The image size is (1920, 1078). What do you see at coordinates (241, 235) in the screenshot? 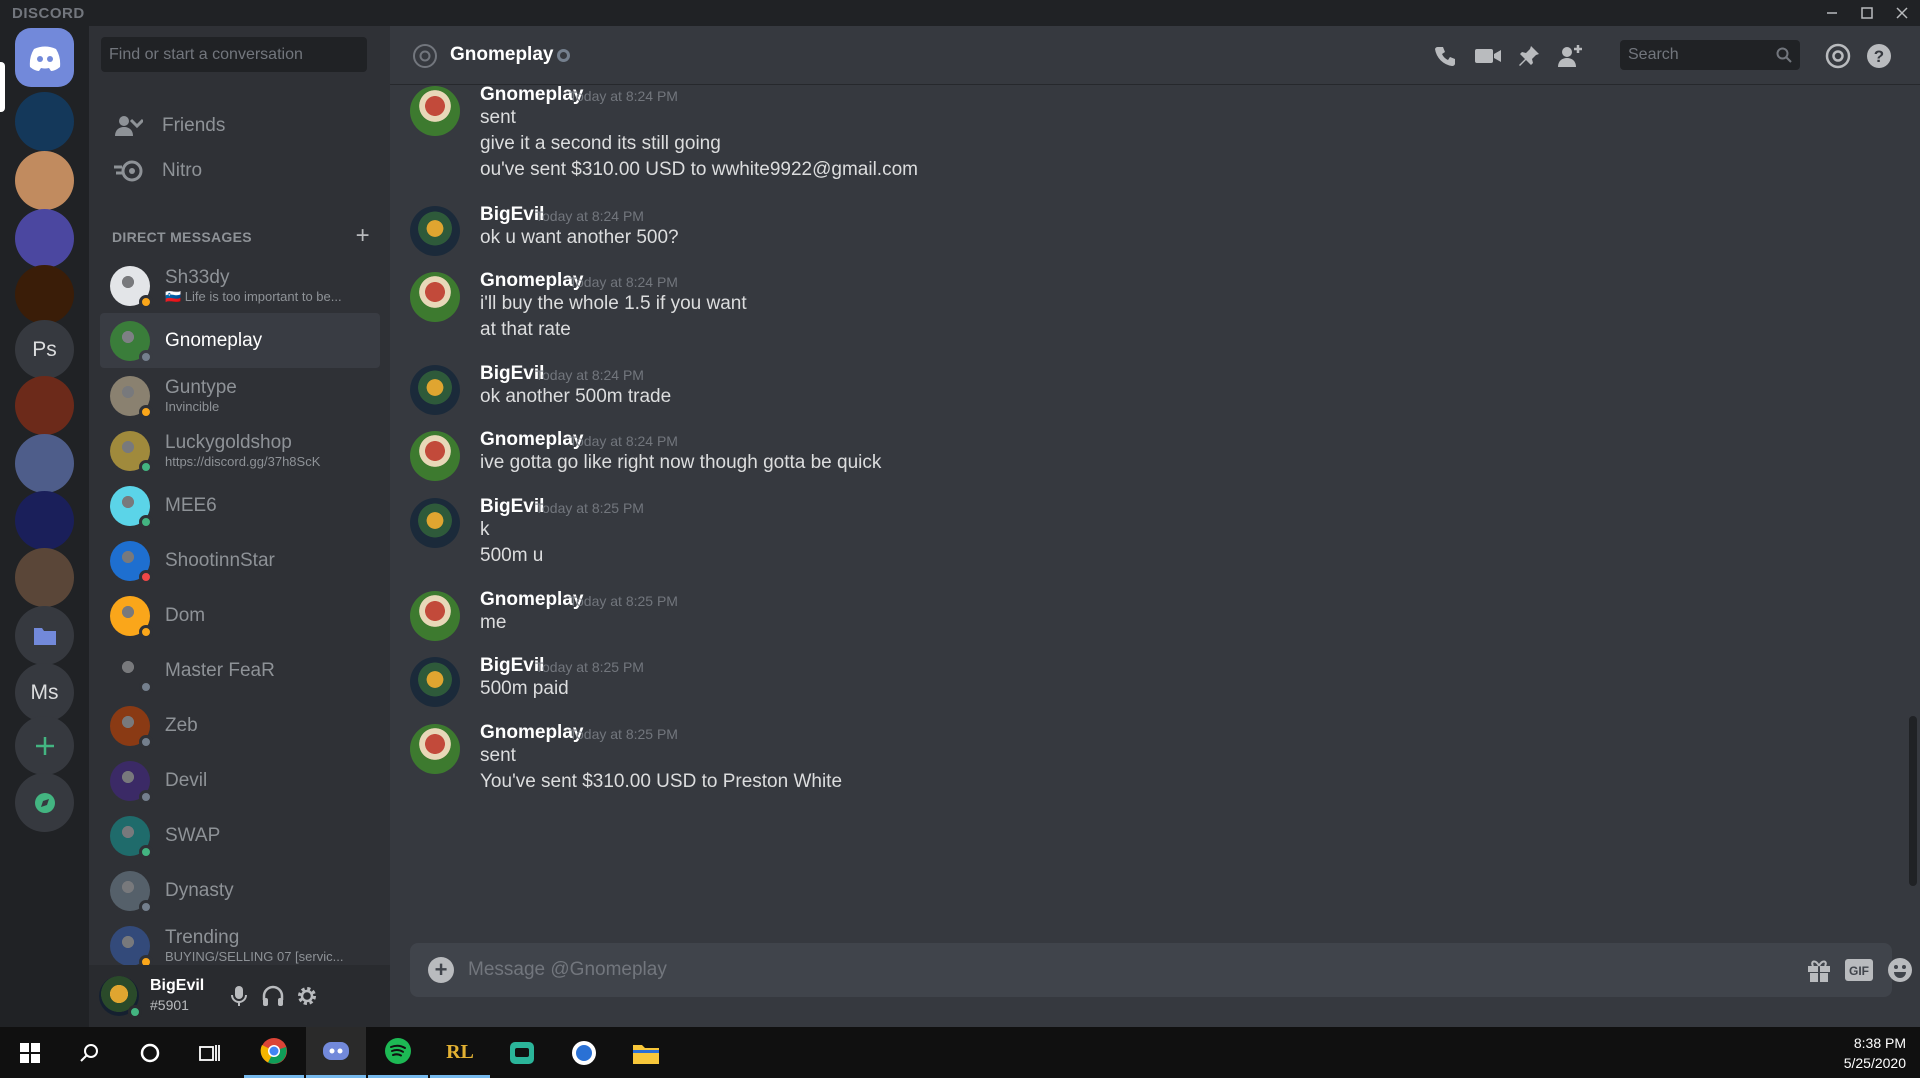
I see `direct-messages-header: DIRECT MESSAGES +` at bounding box center [241, 235].